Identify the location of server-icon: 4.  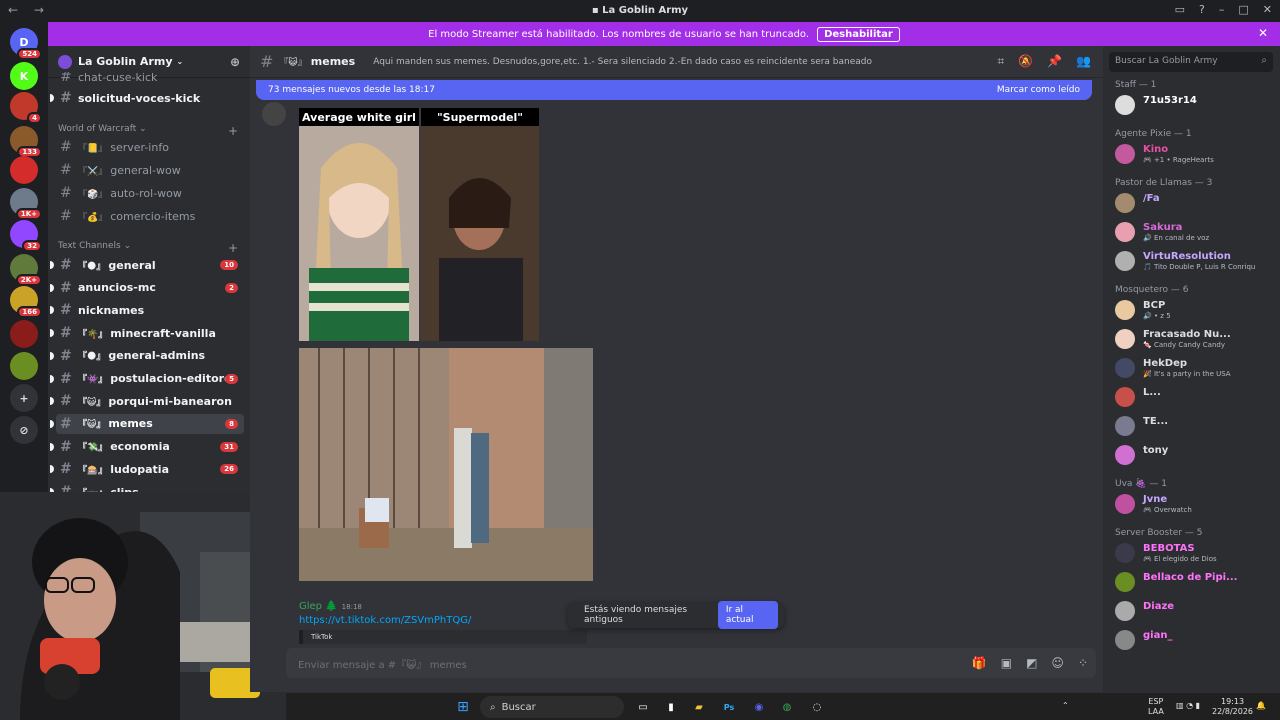
(26, 108).